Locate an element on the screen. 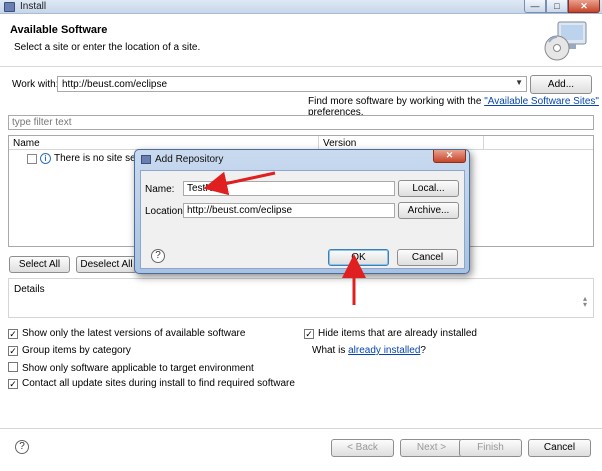 Image resolution: width=602 pixels, height=471 pixels. option-group-by-category: ✓ Group items by category is located at coordinates (69, 350).